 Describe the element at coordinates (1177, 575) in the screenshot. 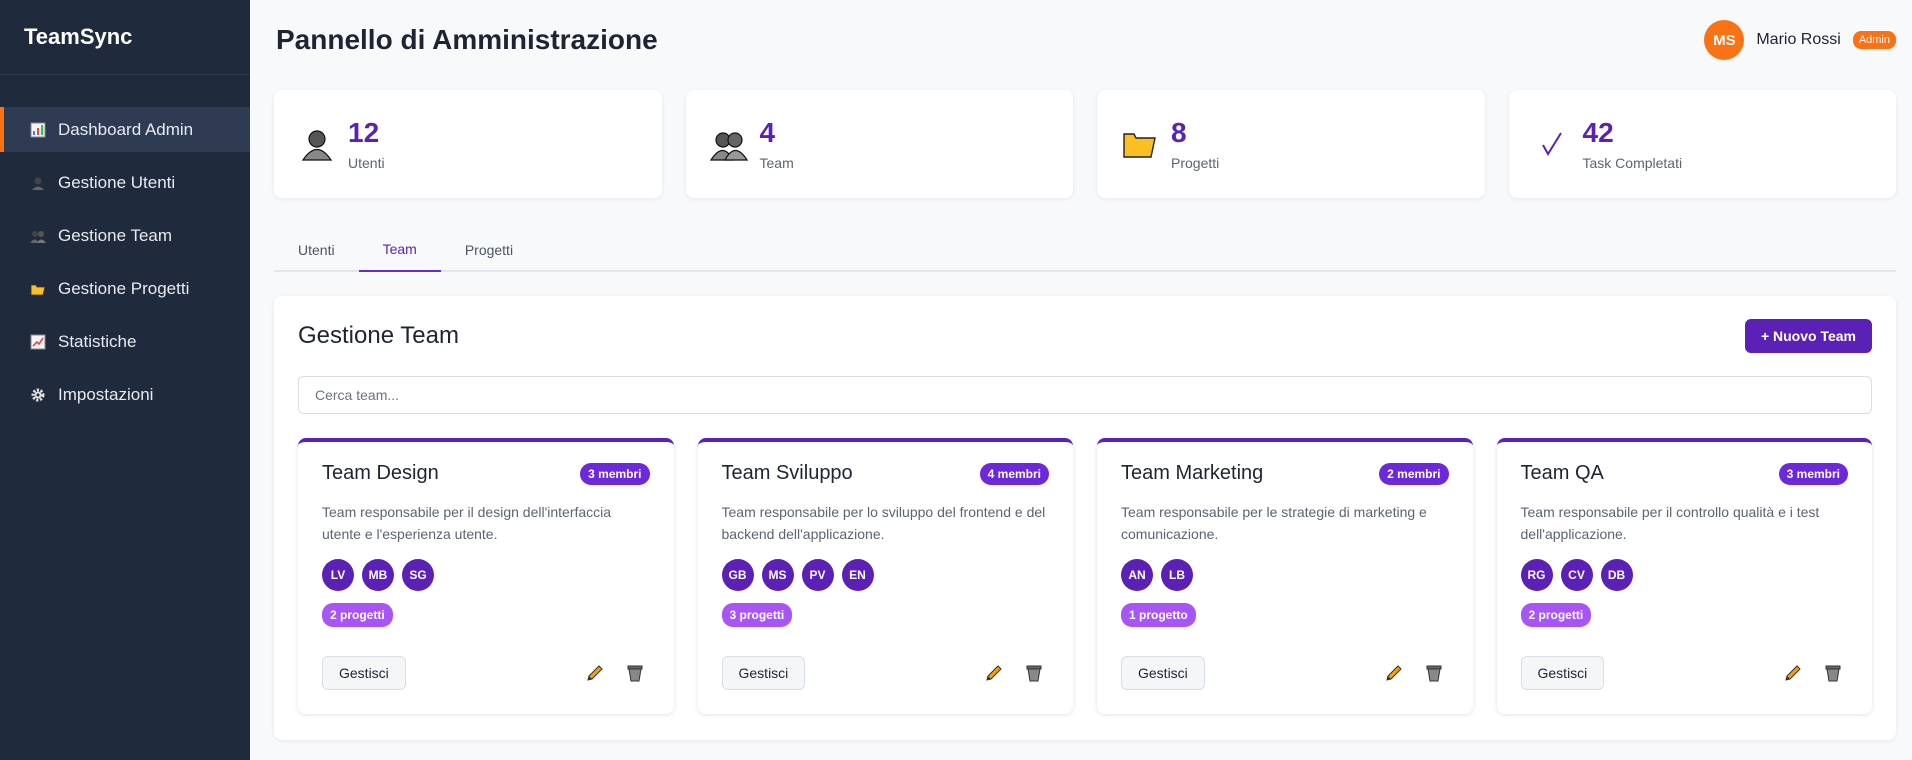

I see `avatar: LB` at that location.